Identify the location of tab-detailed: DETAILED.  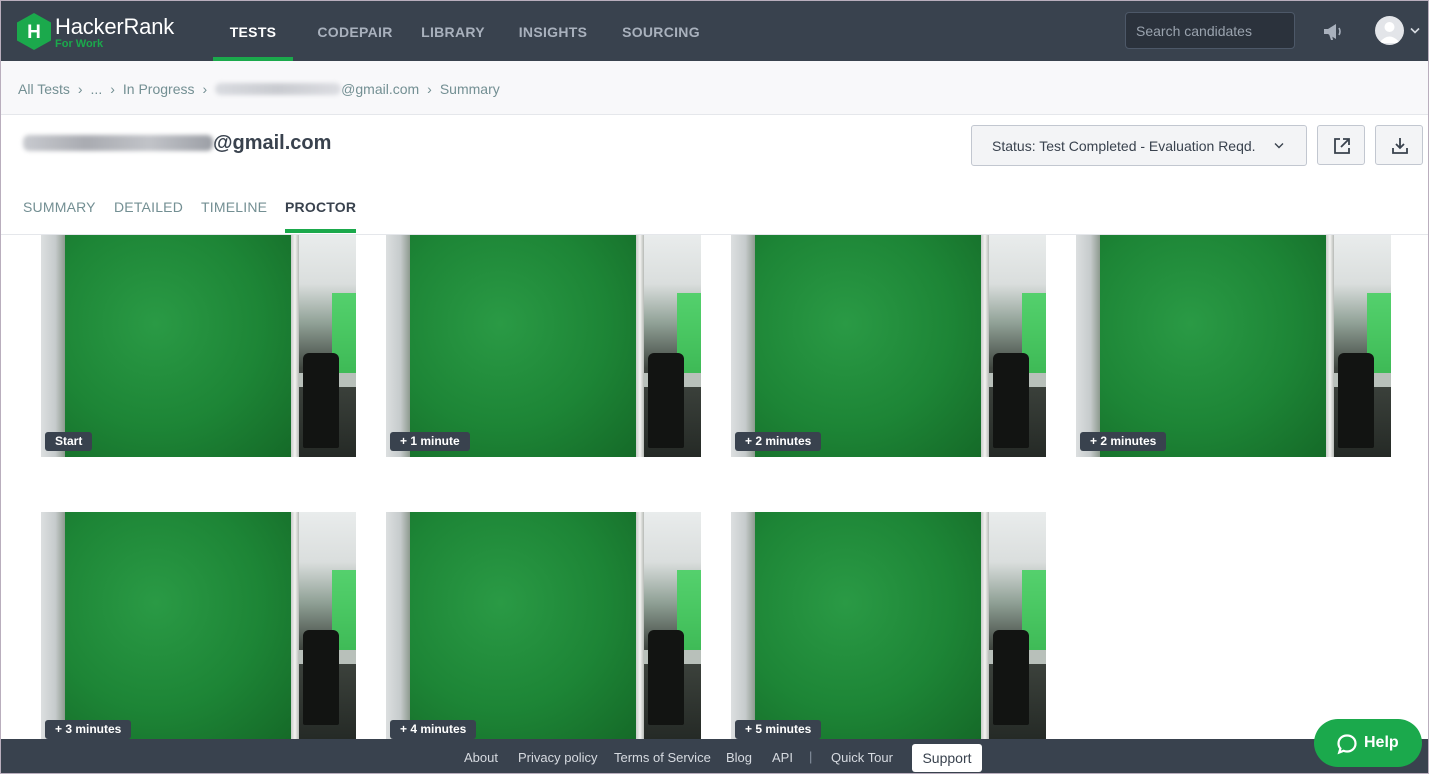
(148, 216).